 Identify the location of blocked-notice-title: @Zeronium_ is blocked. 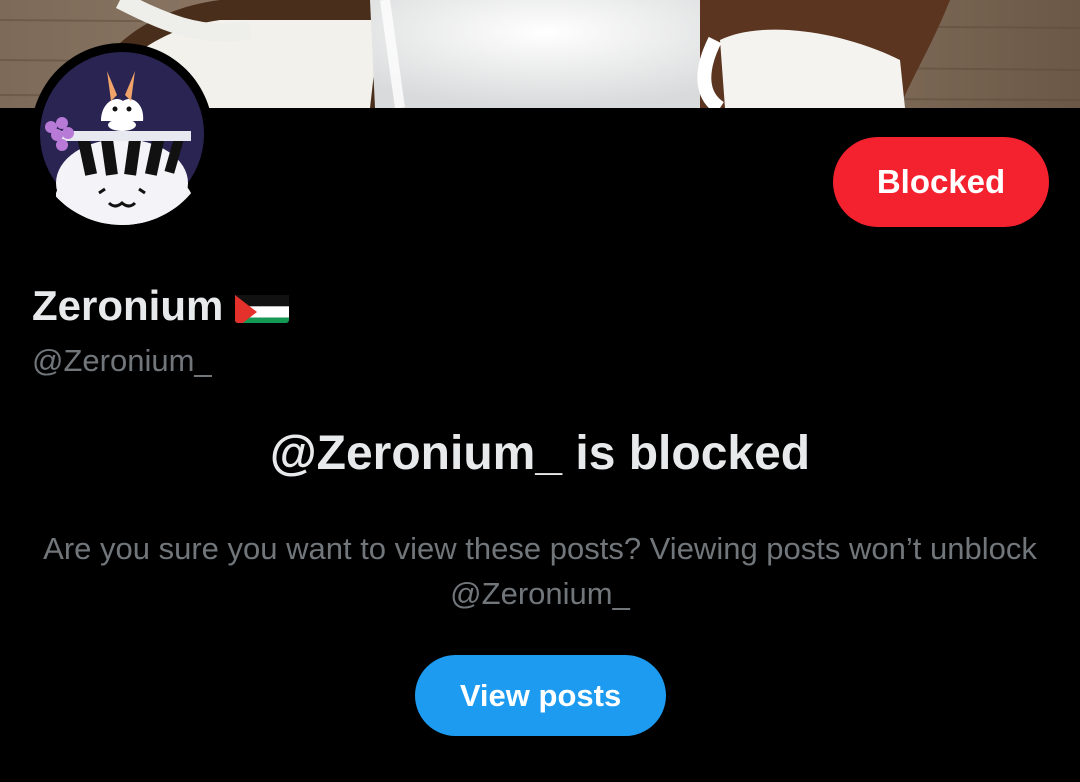
(540, 453).